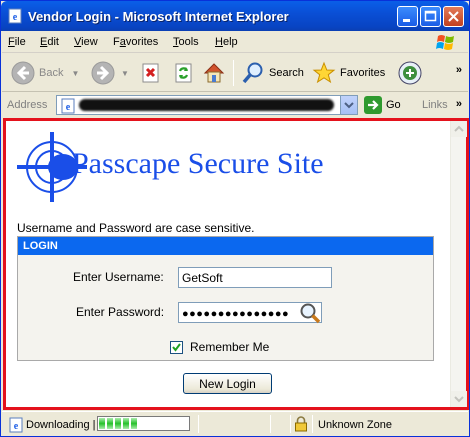  I want to click on login-header: LOGIN, so click(225, 246).